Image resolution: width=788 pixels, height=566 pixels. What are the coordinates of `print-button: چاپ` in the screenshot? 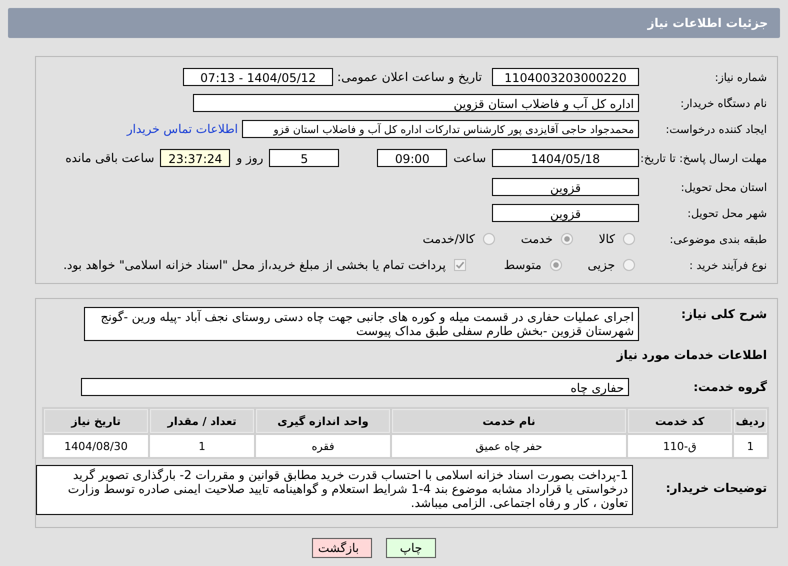 It's located at (411, 548).